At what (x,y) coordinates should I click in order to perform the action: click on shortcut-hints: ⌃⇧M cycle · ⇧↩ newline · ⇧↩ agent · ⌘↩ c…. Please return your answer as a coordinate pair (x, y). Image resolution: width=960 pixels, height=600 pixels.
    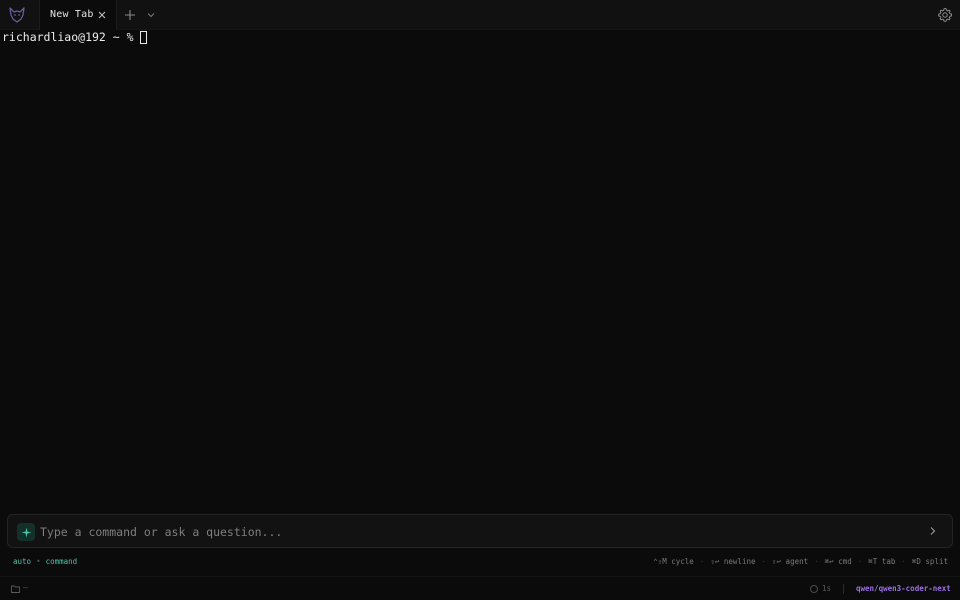
    Looking at the image, I should click on (800, 562).